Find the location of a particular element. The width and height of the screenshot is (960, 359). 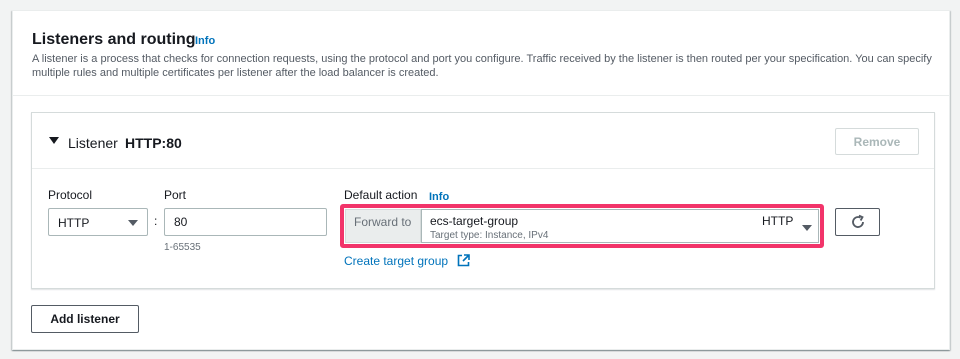

caret-down-icon is located at coordinates (133, 223).